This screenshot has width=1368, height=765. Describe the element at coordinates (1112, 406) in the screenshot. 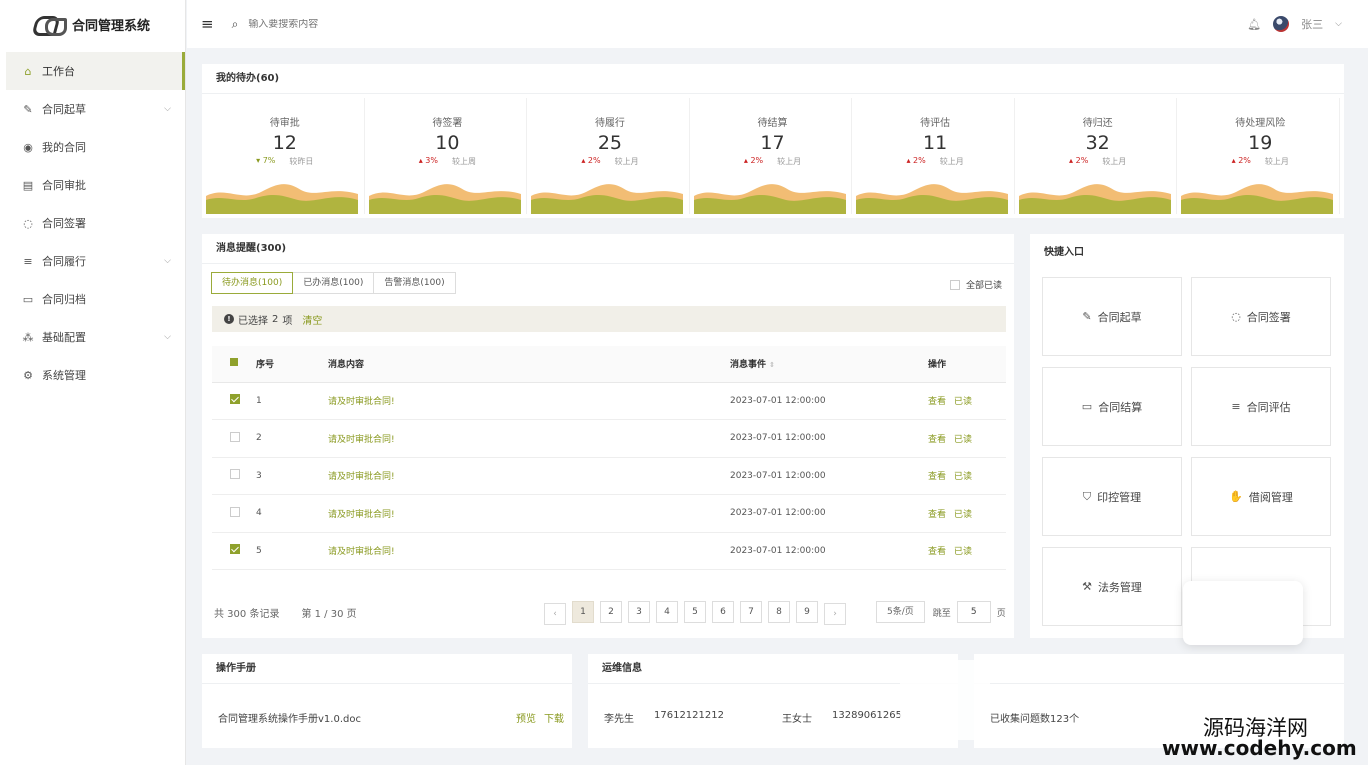

I see `quick-entry-button: ▭ 合同结算` at that location.